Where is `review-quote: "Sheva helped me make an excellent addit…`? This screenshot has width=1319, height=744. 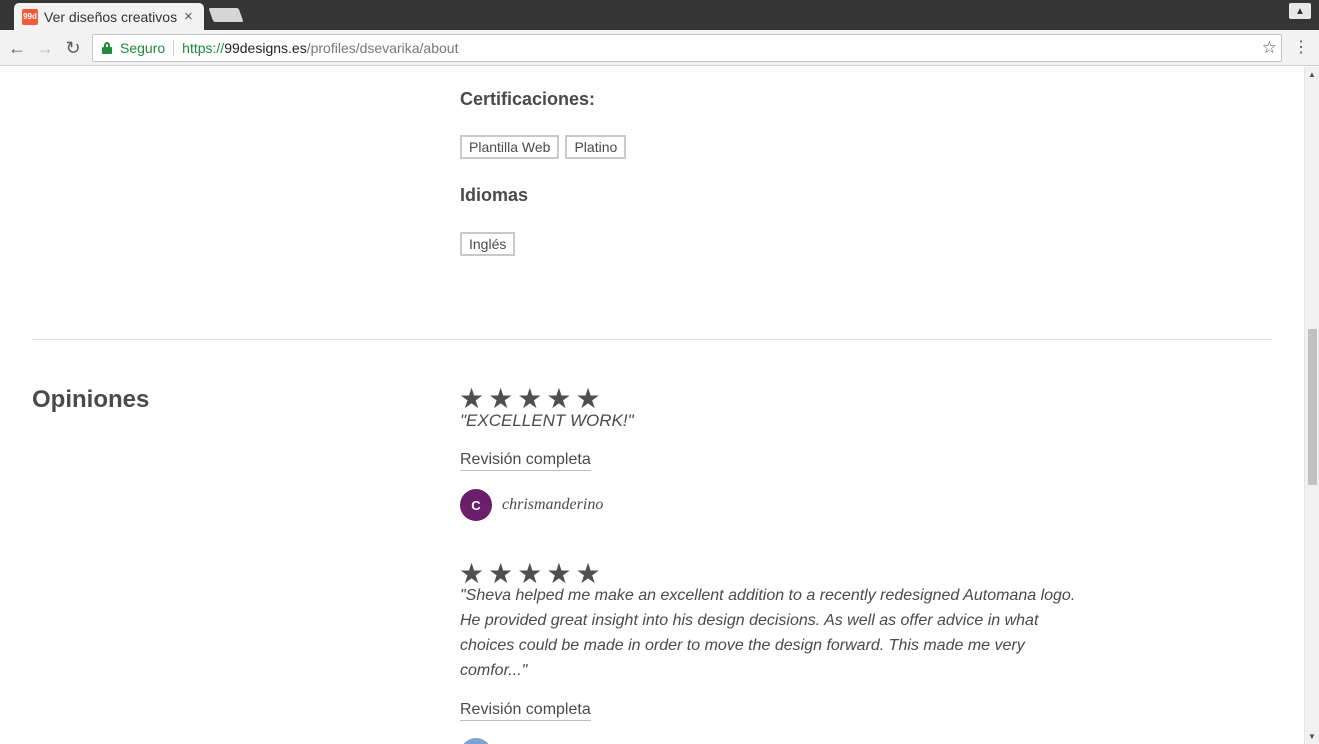
review-quote: "Sheva helped me make an excellent addit… is located at coordinates (768, 633).